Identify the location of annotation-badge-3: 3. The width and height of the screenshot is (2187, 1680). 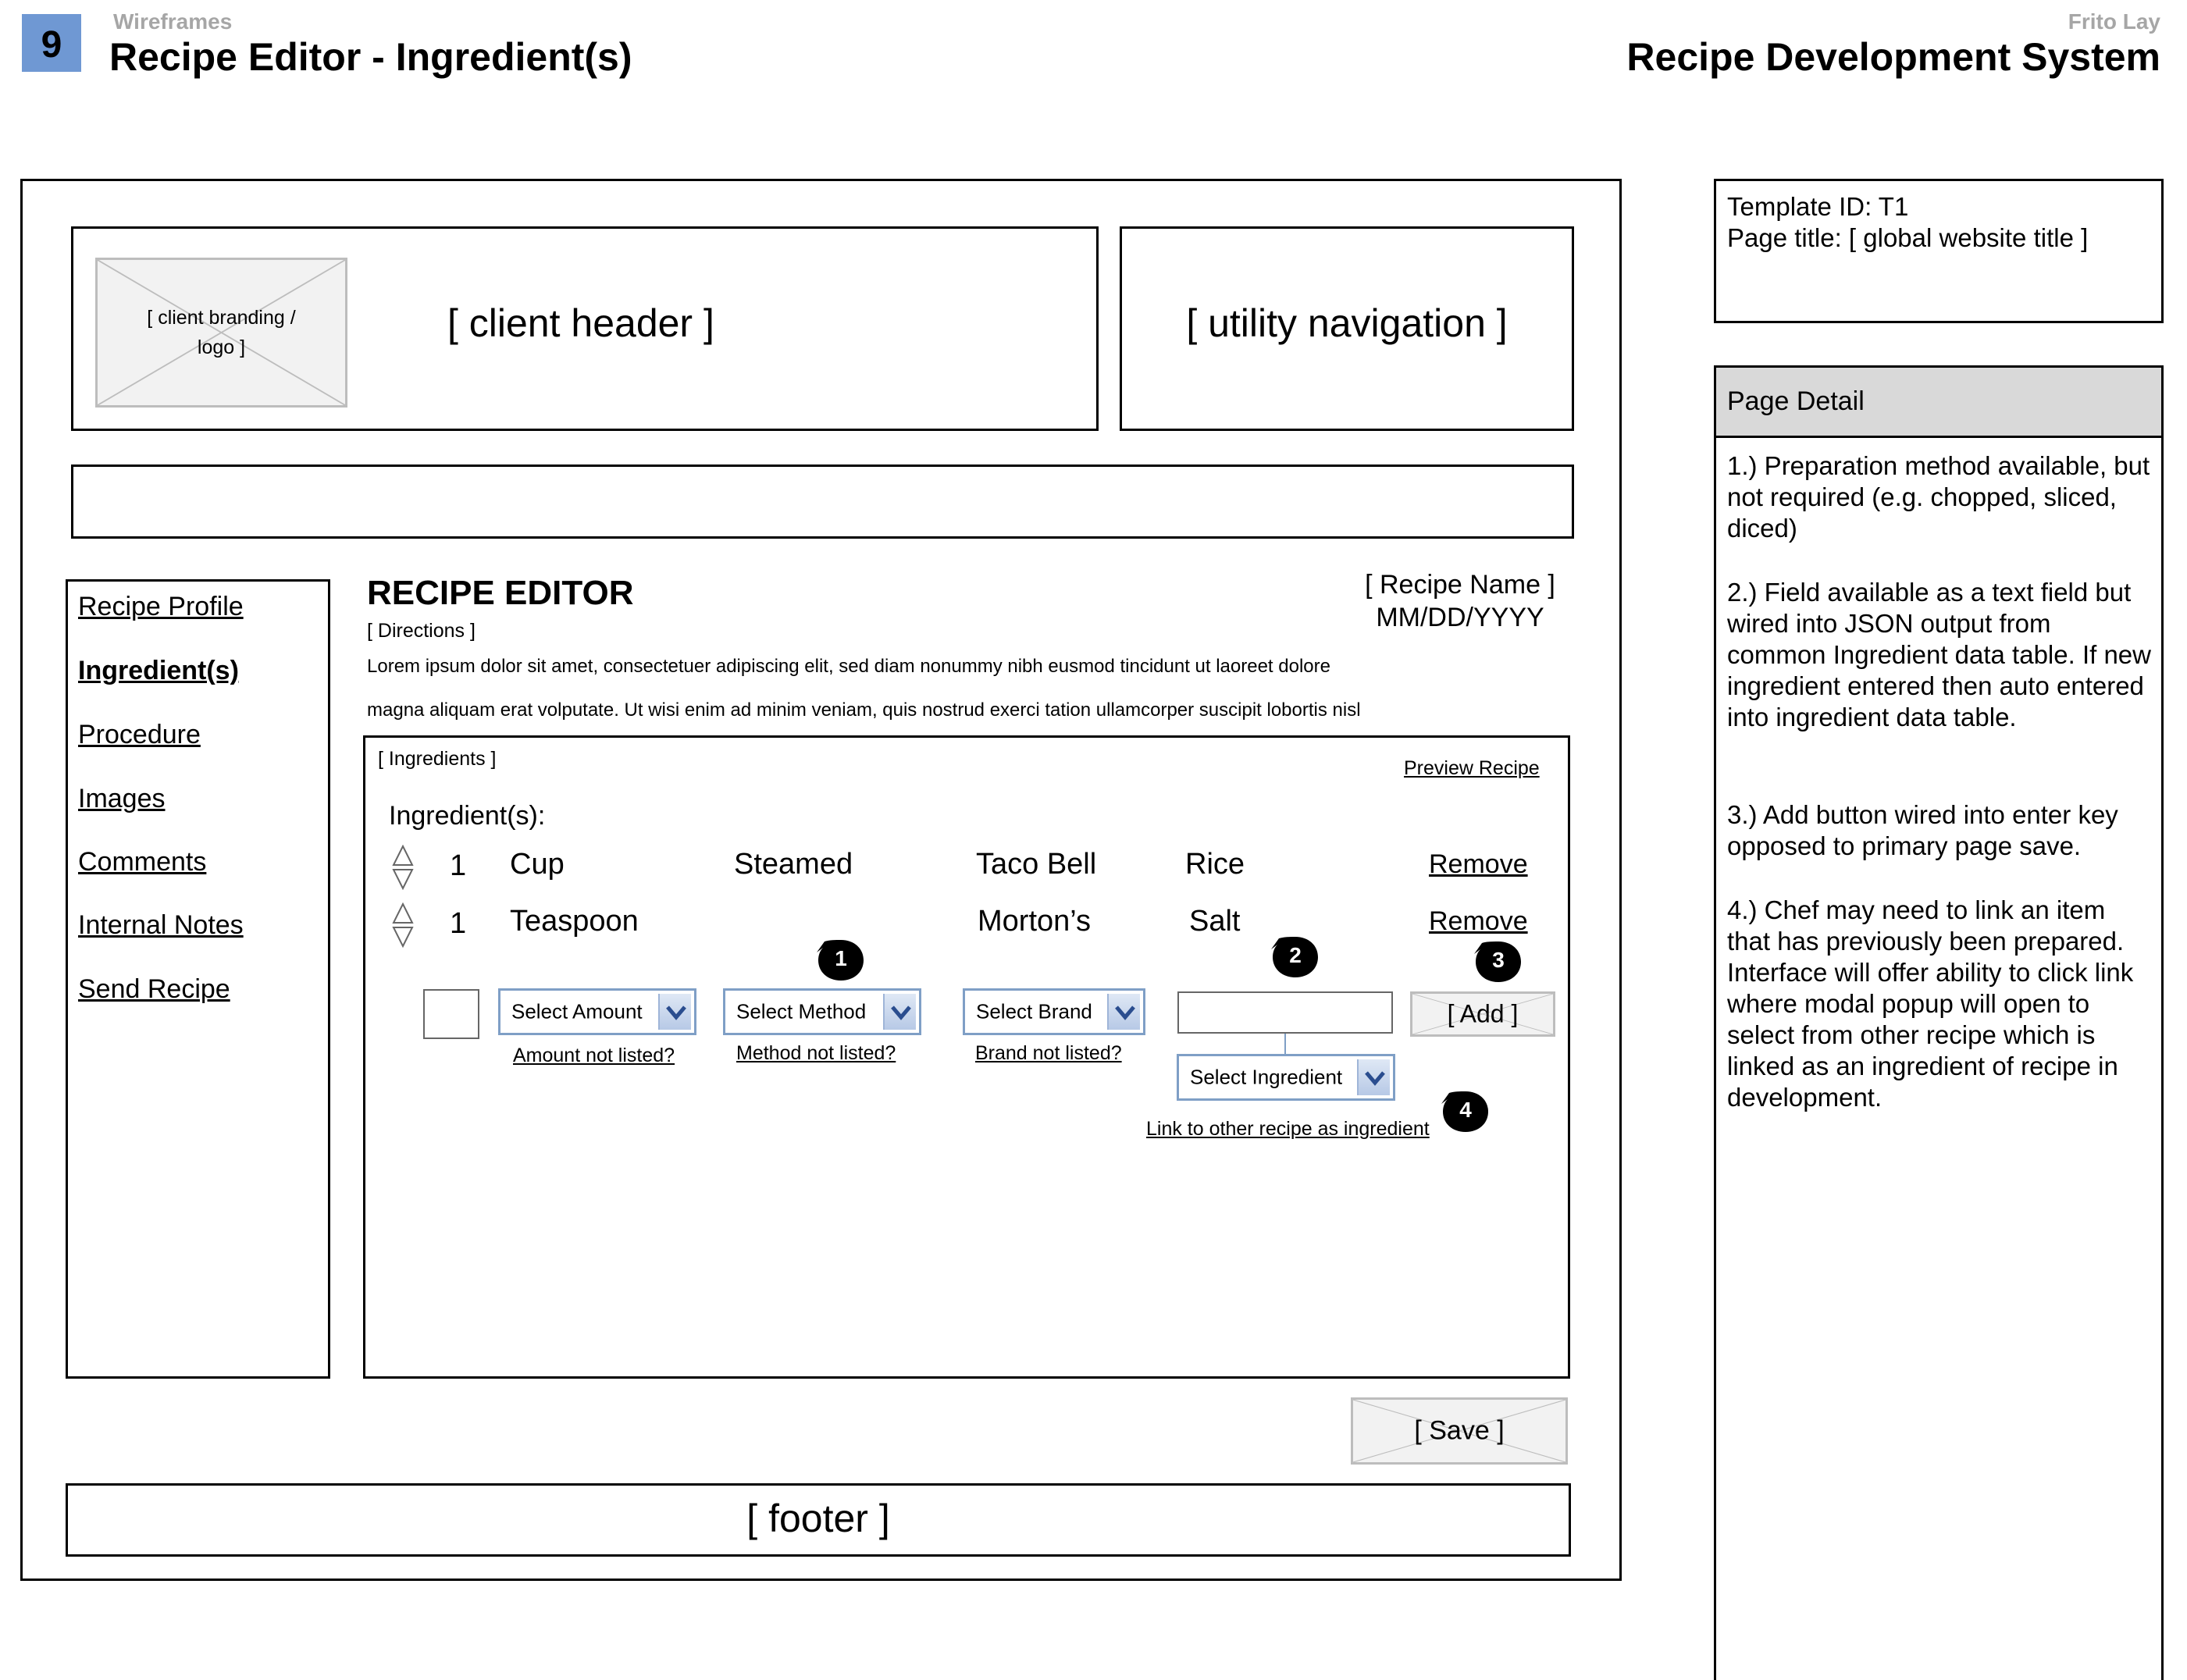
(1499, 962).